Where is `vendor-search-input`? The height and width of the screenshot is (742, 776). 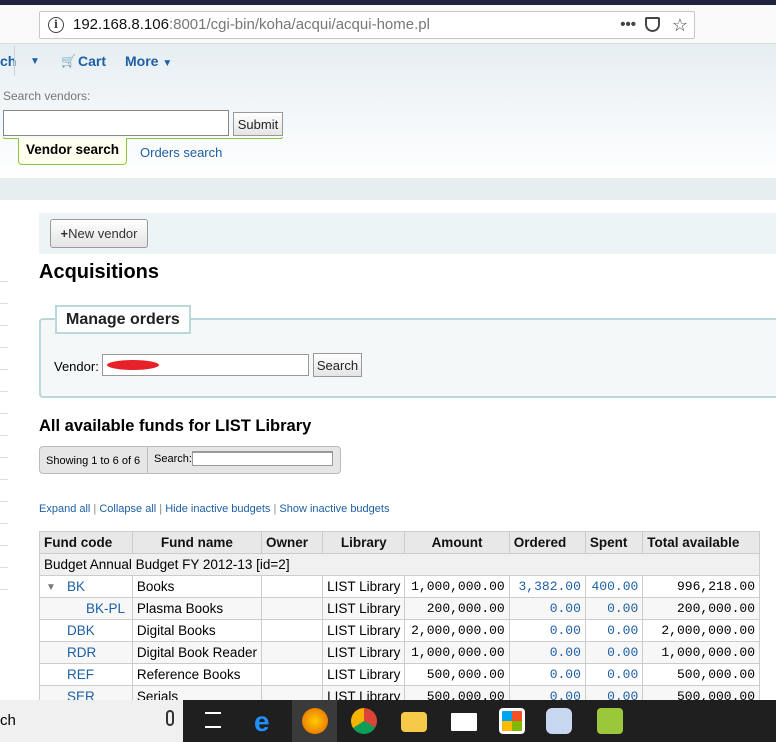 vendor-search-input is located at coordinates (116, 123).